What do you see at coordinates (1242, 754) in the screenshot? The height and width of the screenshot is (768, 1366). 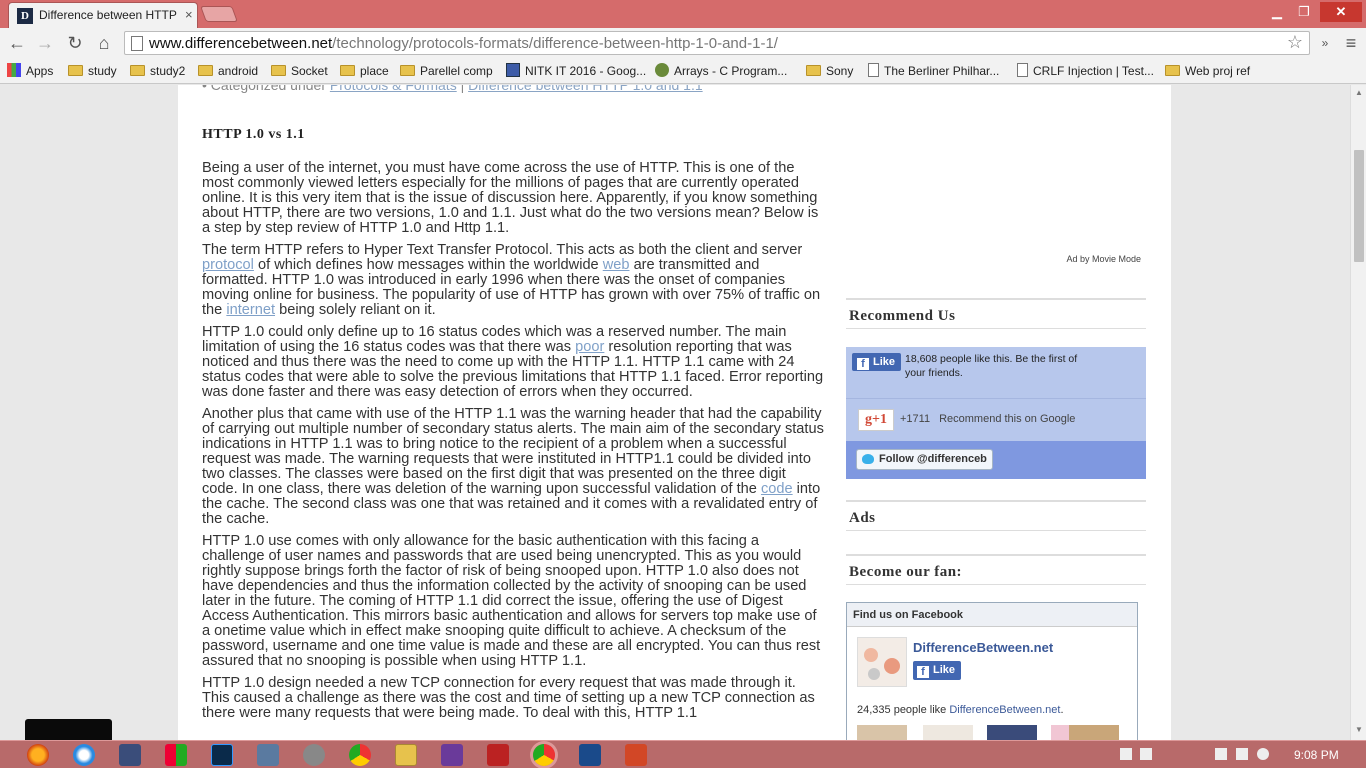 I see `signal-icon` at bounding box center [1242, 754].